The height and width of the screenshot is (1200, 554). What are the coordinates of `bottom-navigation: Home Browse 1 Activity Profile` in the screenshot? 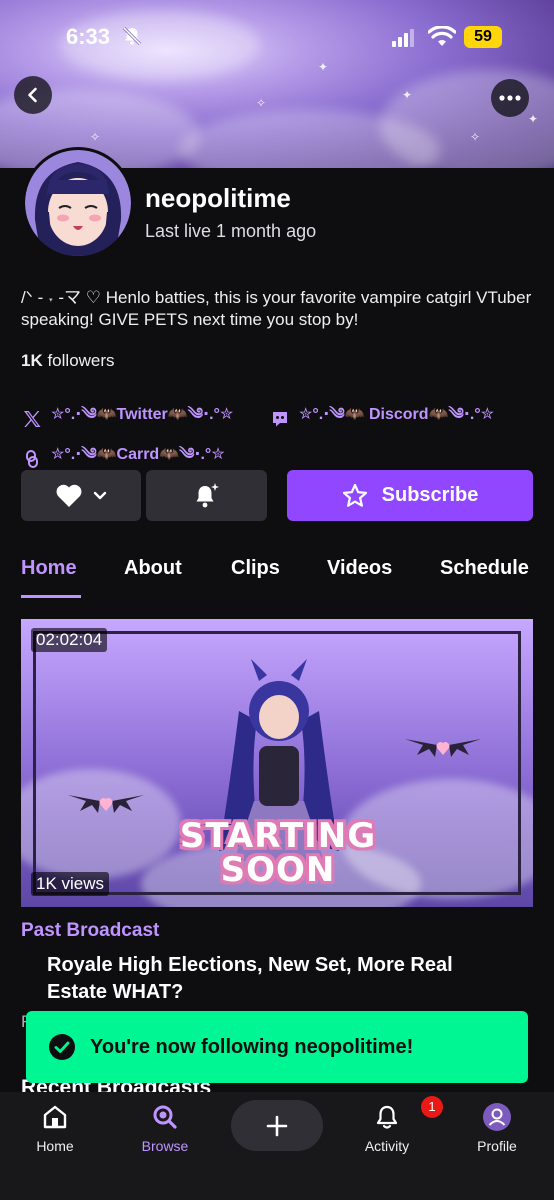 It's located at (277, 1146).